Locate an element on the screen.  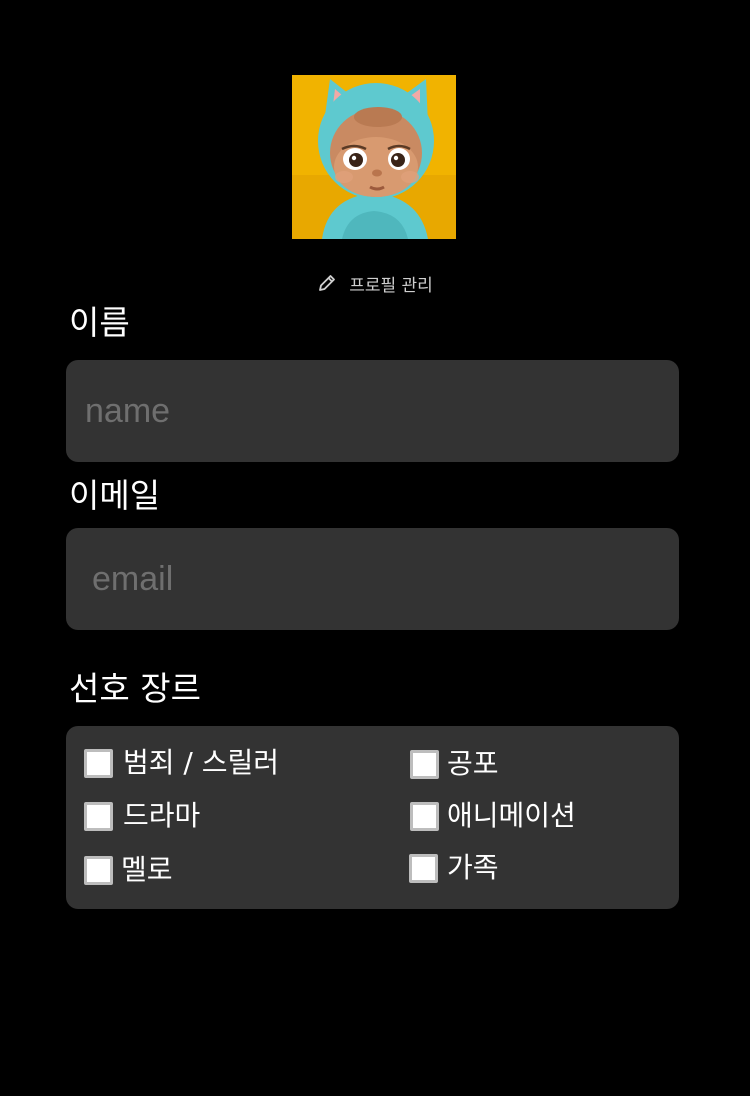
genre-option-romance: 멜로 is located at coordinates (128, 870).